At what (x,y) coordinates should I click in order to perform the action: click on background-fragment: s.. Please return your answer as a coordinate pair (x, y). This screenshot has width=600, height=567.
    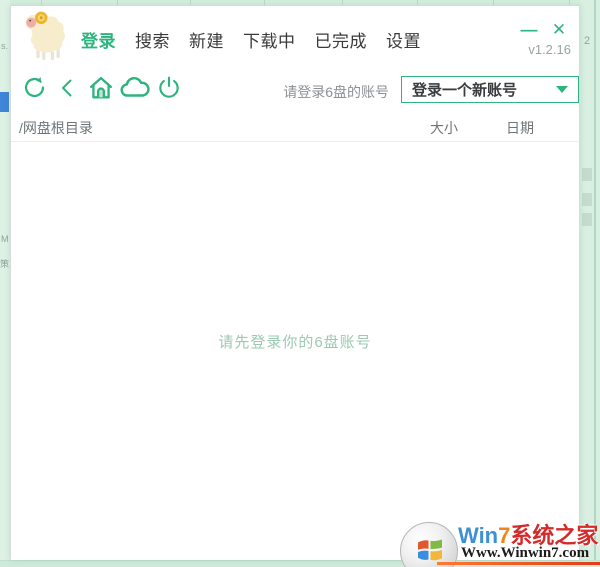
    Looking at the image, I should click on (5, 46).